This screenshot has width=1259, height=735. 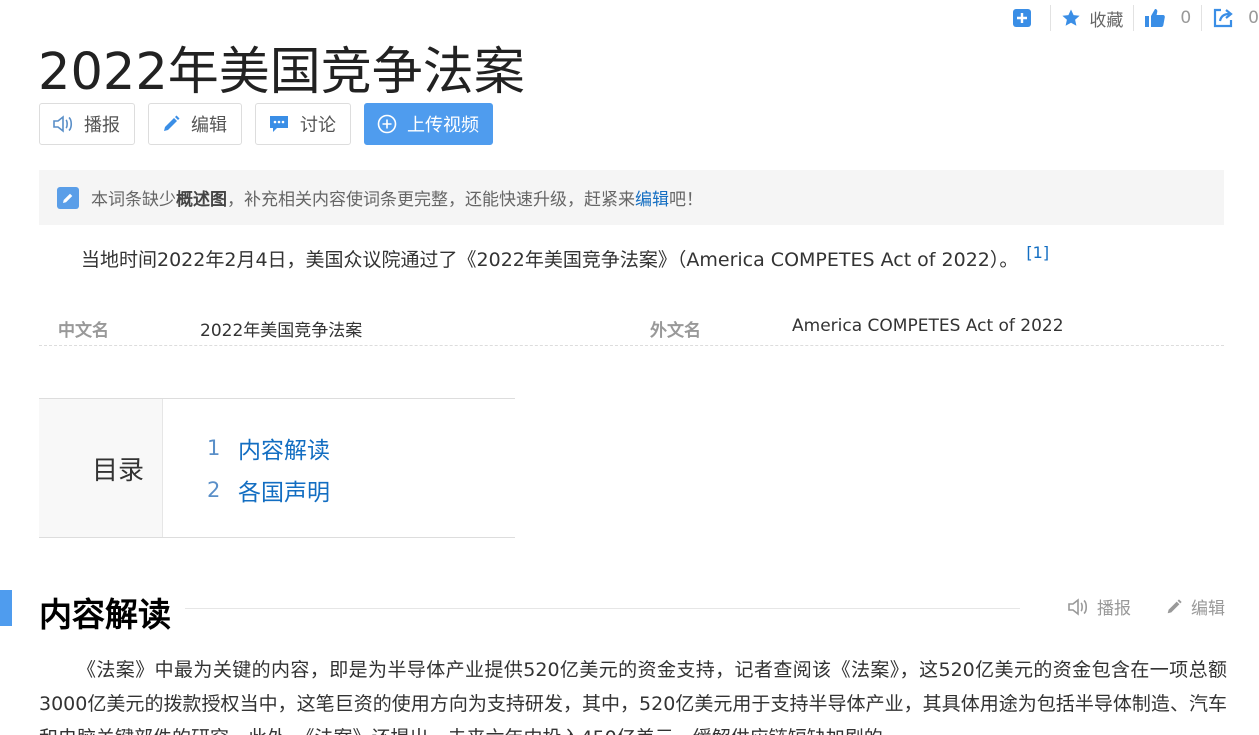 What do you see at coordinates (318, 125) in the screenshot?
I see `discuss-label: 讨论` at bounding box center [318, 125].